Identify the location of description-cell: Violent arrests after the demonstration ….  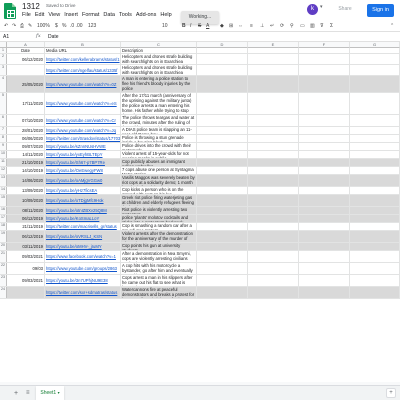
(159, 236).